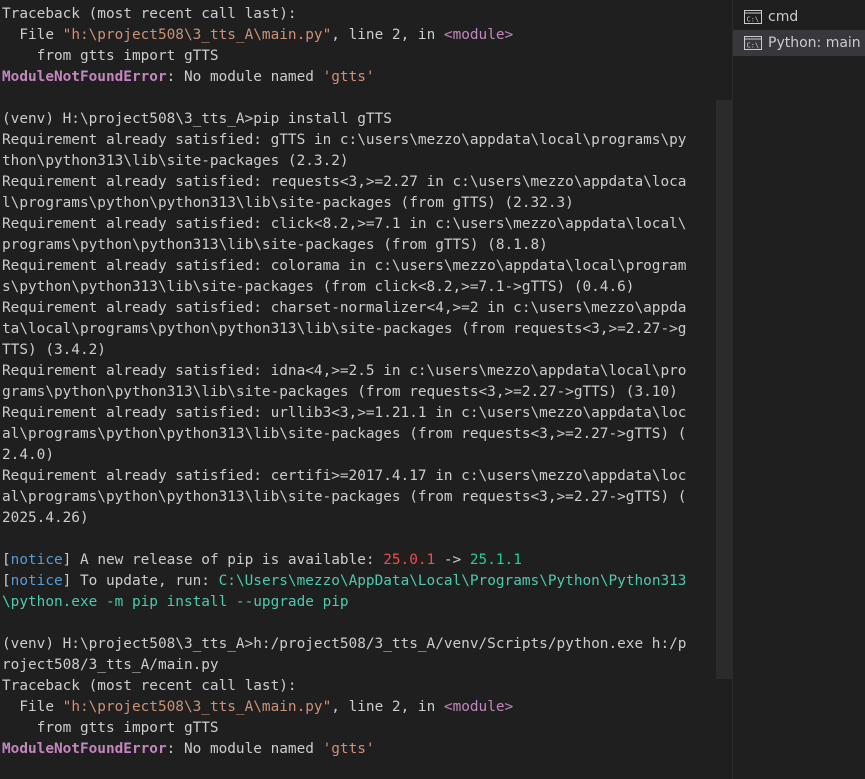 Image resolution: width=865 pixels, height=779 pixels. Describe the element at coordinates (175, 602) in the screenshot. I see `terminal-text-segment: \python.exe -m pip install --upgrade pip` at that location.